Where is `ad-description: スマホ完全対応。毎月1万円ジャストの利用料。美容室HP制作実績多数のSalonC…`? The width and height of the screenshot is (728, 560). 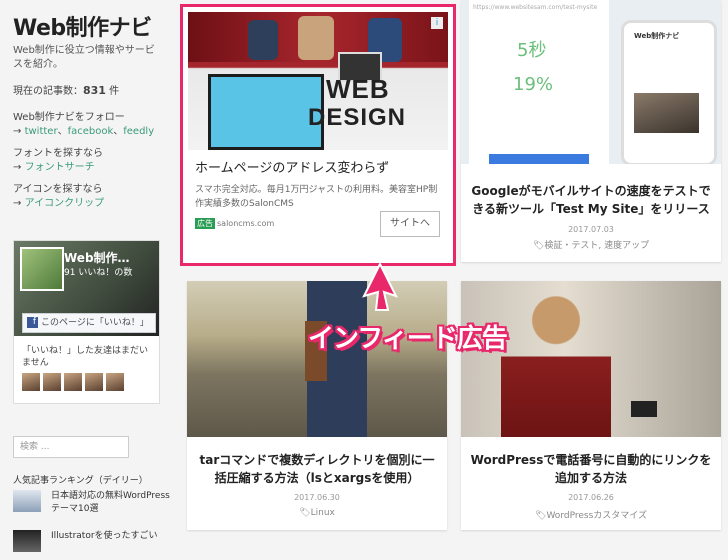 ad-description: スマホ完全対応。毎月1万円ジャストの利用料。美容室HP制作実績多数のSalonC… is located at coordinates (316, 197).